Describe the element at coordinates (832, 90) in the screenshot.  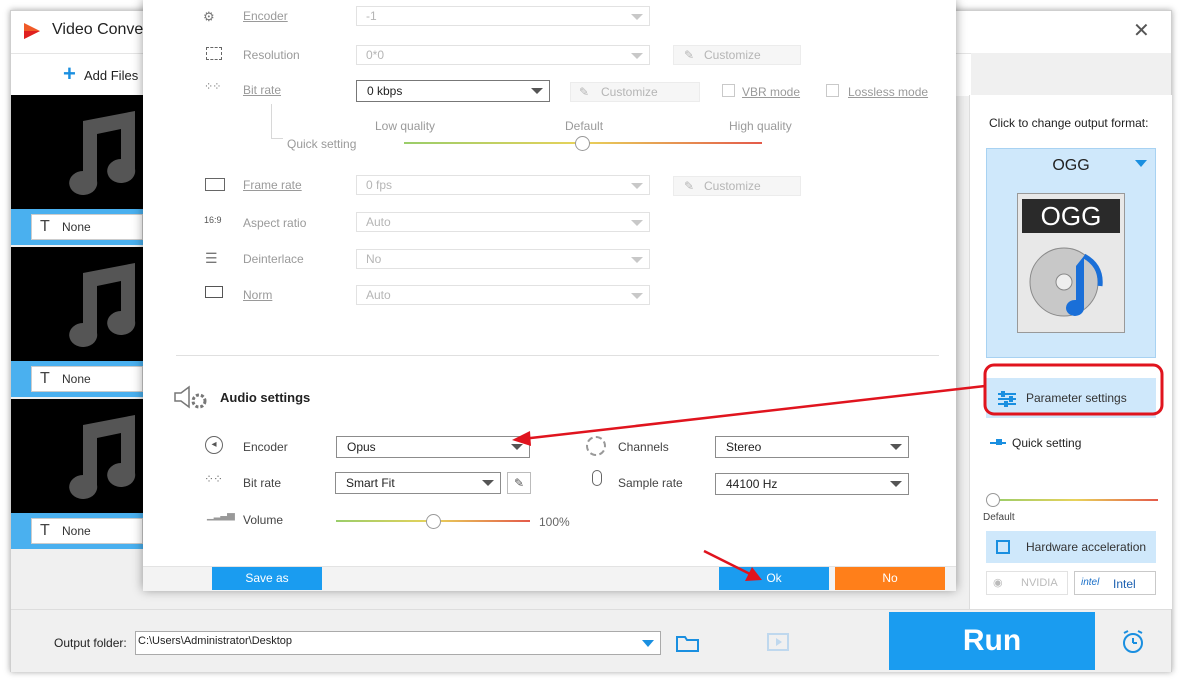
I see `lossless-mode-checkbox` at that location.